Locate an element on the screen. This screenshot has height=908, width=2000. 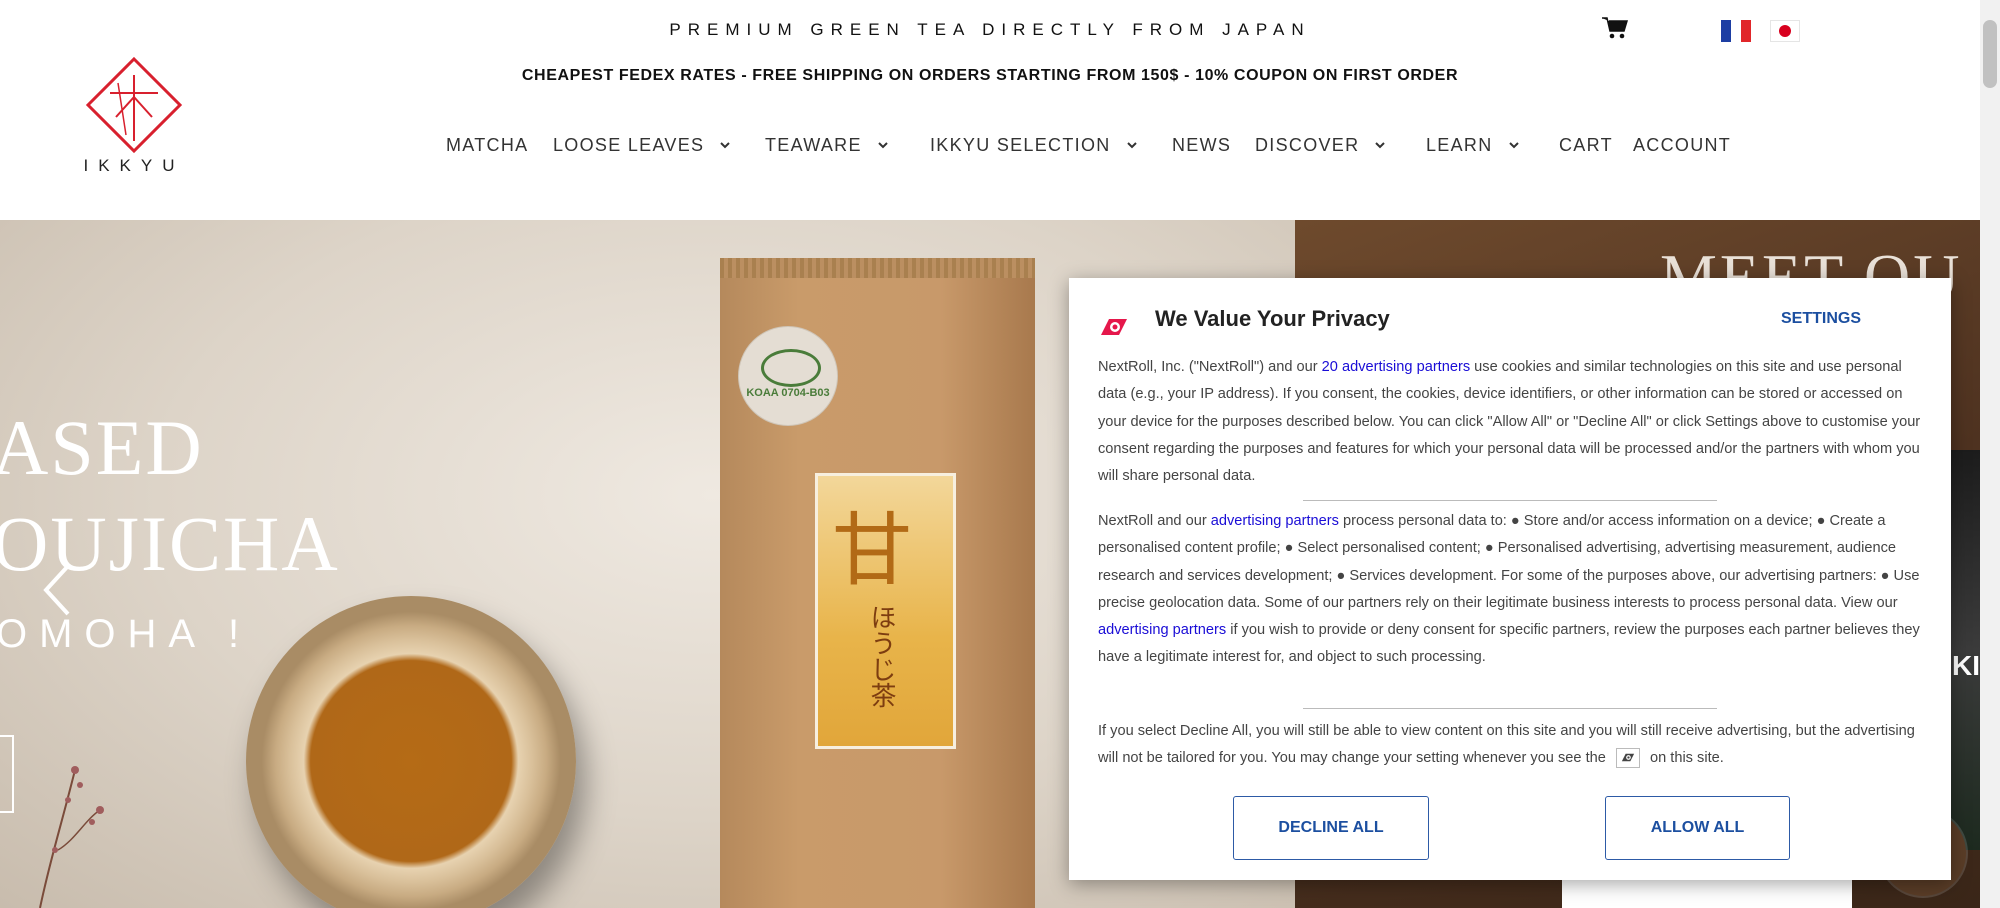
bag-label-kanji: 甘 is located at coordinates (872, 550).